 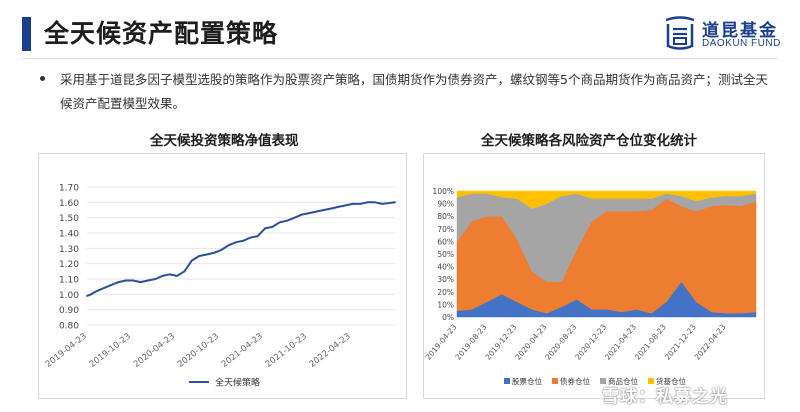 I want to click on x-tick-label: 2021-10-23, so click(x=286, y=350).